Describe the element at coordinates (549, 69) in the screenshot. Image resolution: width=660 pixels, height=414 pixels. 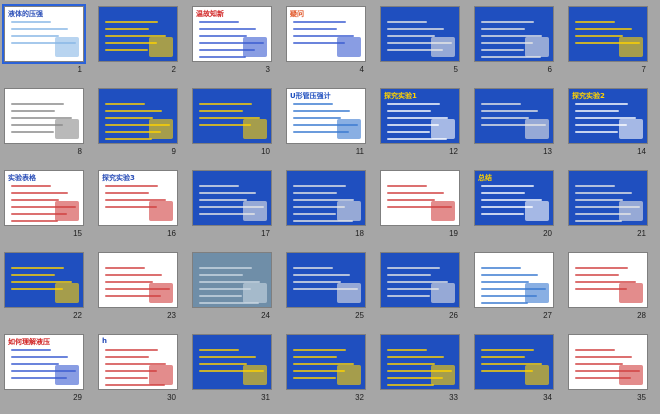
I see `slide-number: 6` at that location.